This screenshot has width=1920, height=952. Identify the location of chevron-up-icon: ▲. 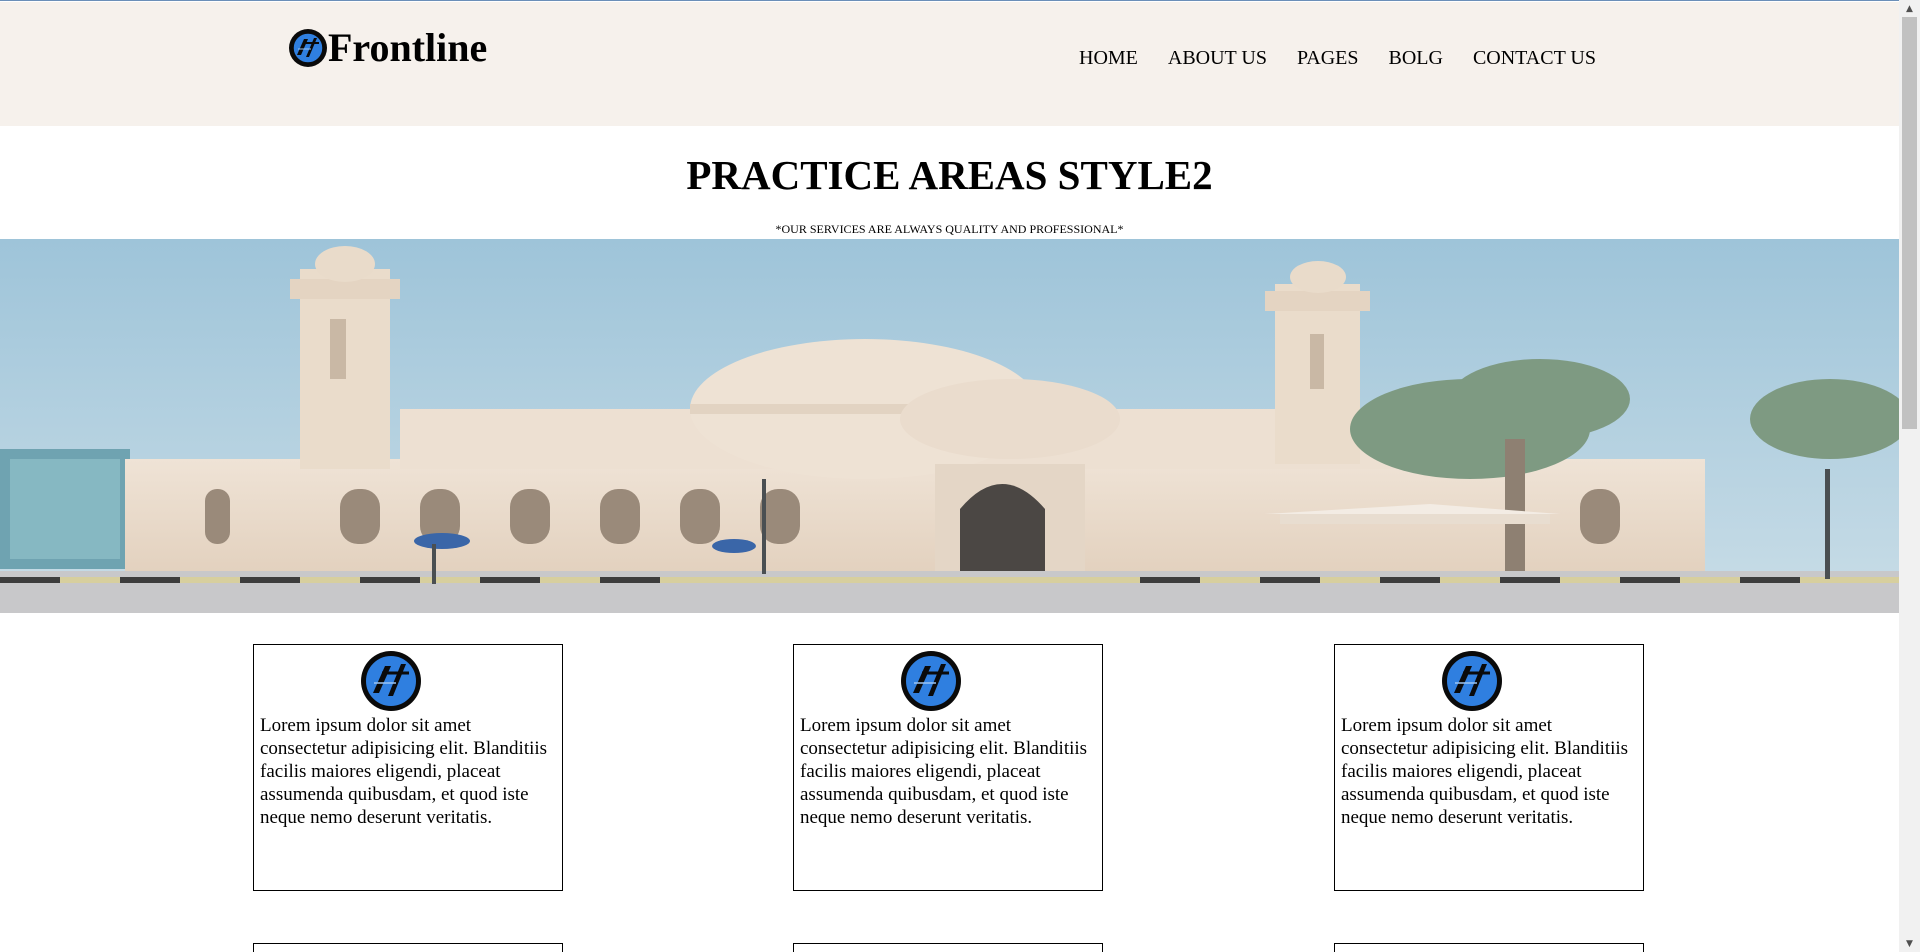
(1909, 8).